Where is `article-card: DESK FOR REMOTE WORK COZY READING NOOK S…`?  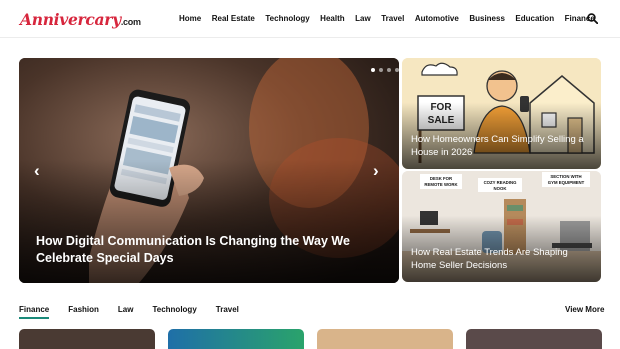 article-card: DESK FOR REMOTE WORK COZY READING NOOK S… is located at coordinates (501, 226).